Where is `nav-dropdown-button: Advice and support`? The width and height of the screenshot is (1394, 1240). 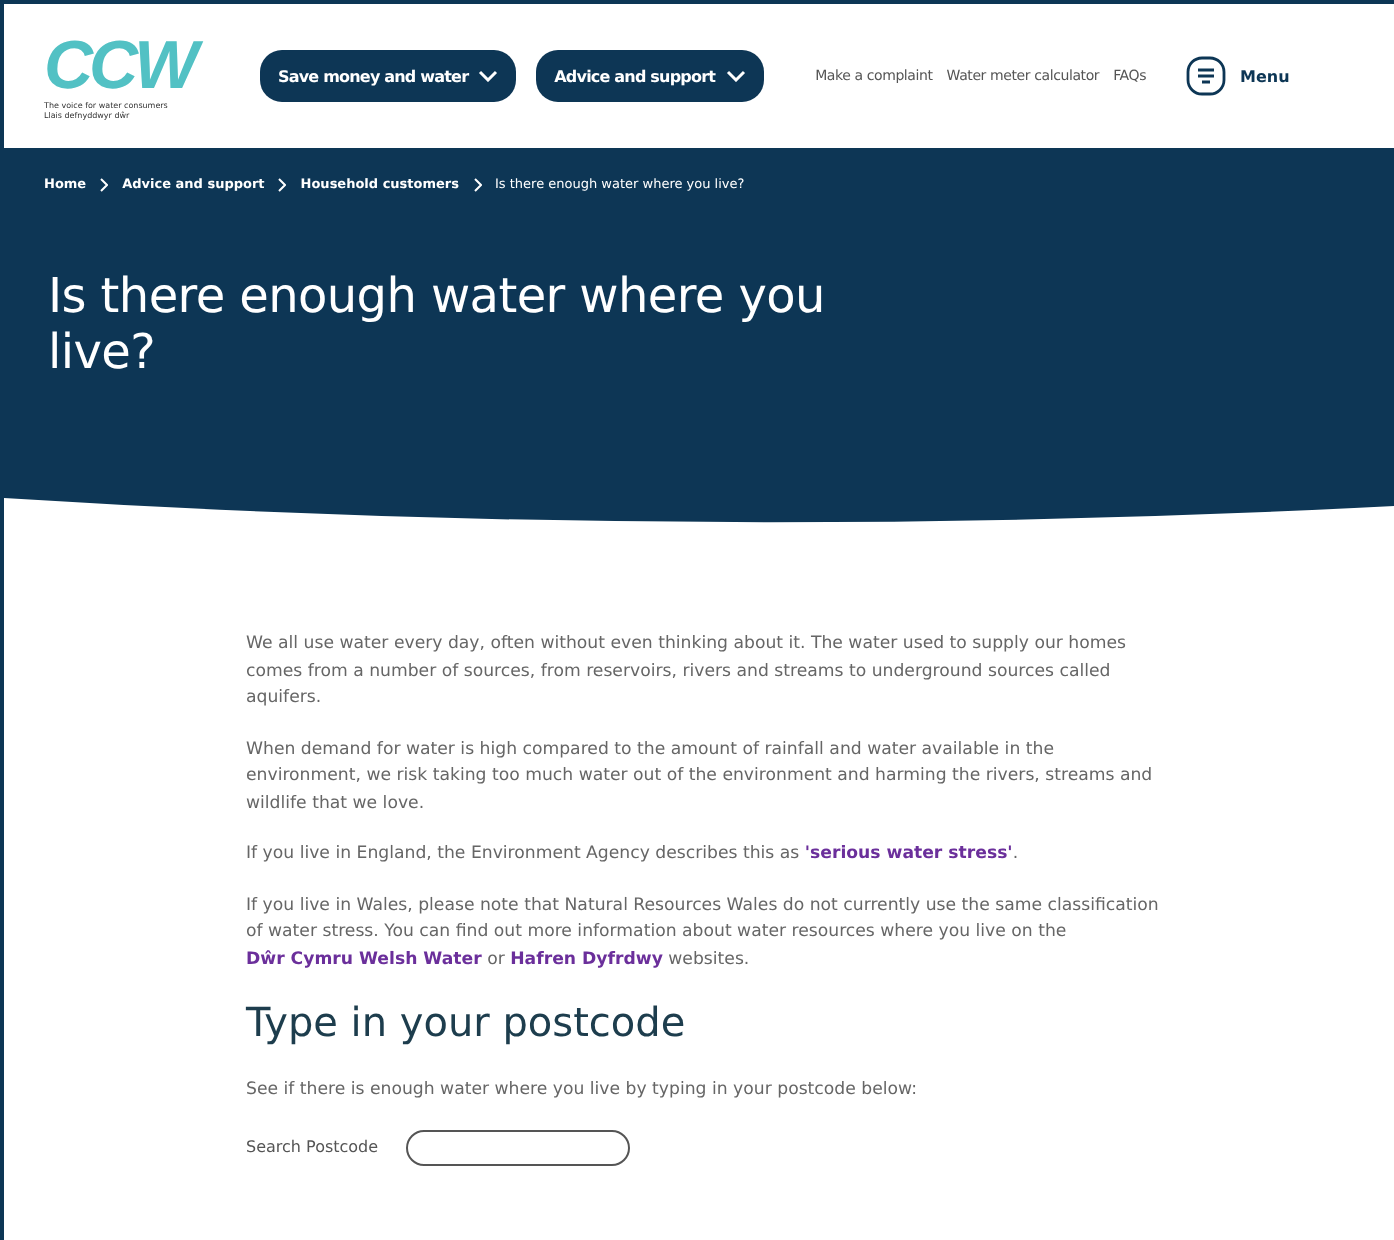 nav-dropdown-button: Advice and support is located at coordinates (650, 76).